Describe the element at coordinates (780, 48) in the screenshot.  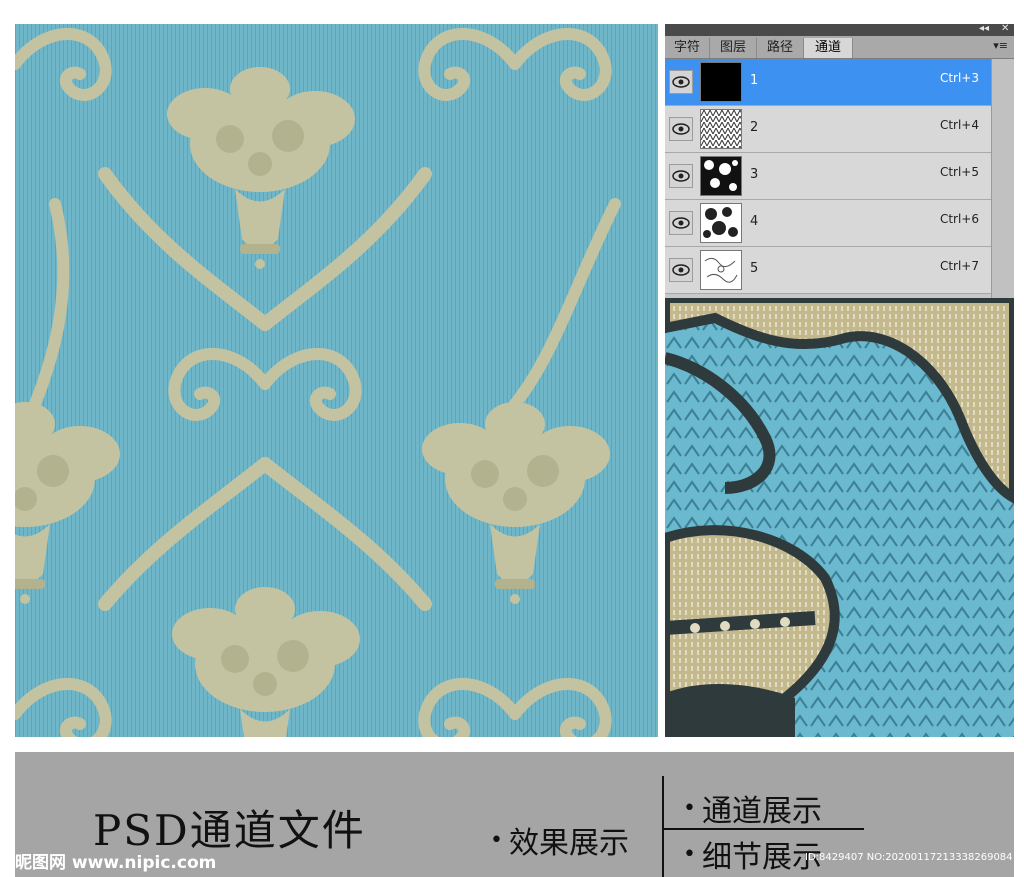
I see `tab-paths: 路径` at that location.